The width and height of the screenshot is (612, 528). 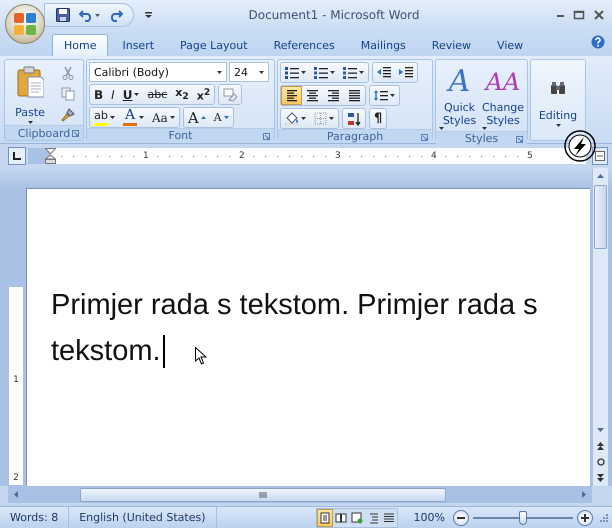 What do you see at coordinates (461, 518) in the screenshot?
I see `zoom-out-button` at bounding box center [461, 518].